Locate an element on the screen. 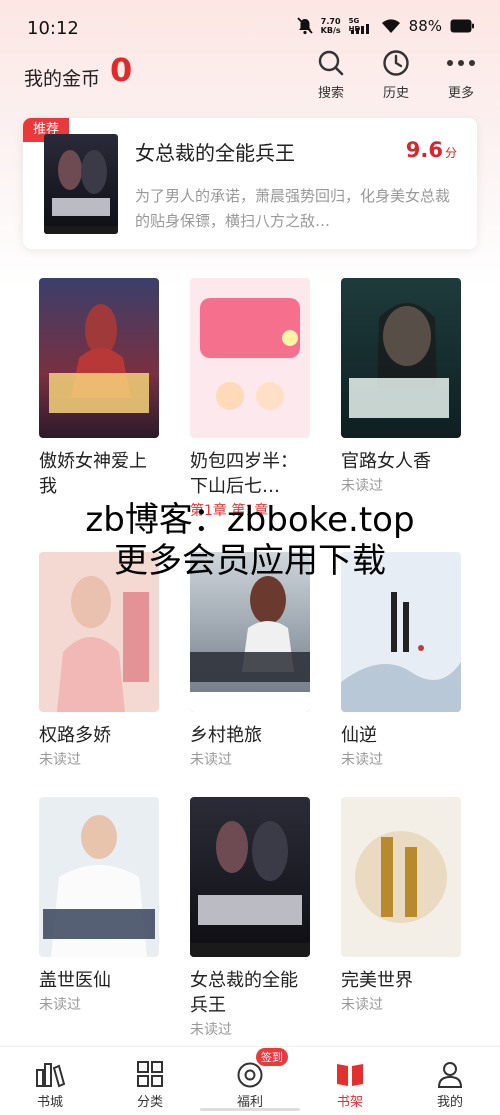 This screenshot has height=1115, width=500. book-title: 乡村艳旅 is located at coordinates (226, 735).